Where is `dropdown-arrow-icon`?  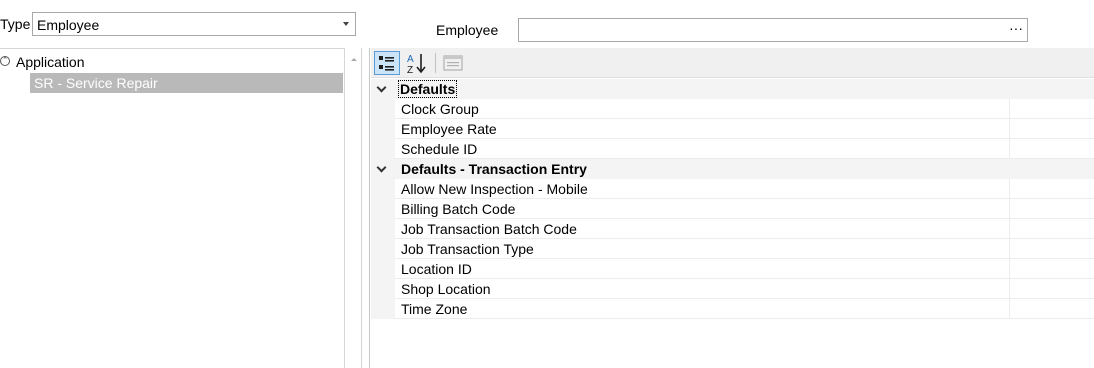 dropdown-arrow-icon is located at coordinates (346, 24).